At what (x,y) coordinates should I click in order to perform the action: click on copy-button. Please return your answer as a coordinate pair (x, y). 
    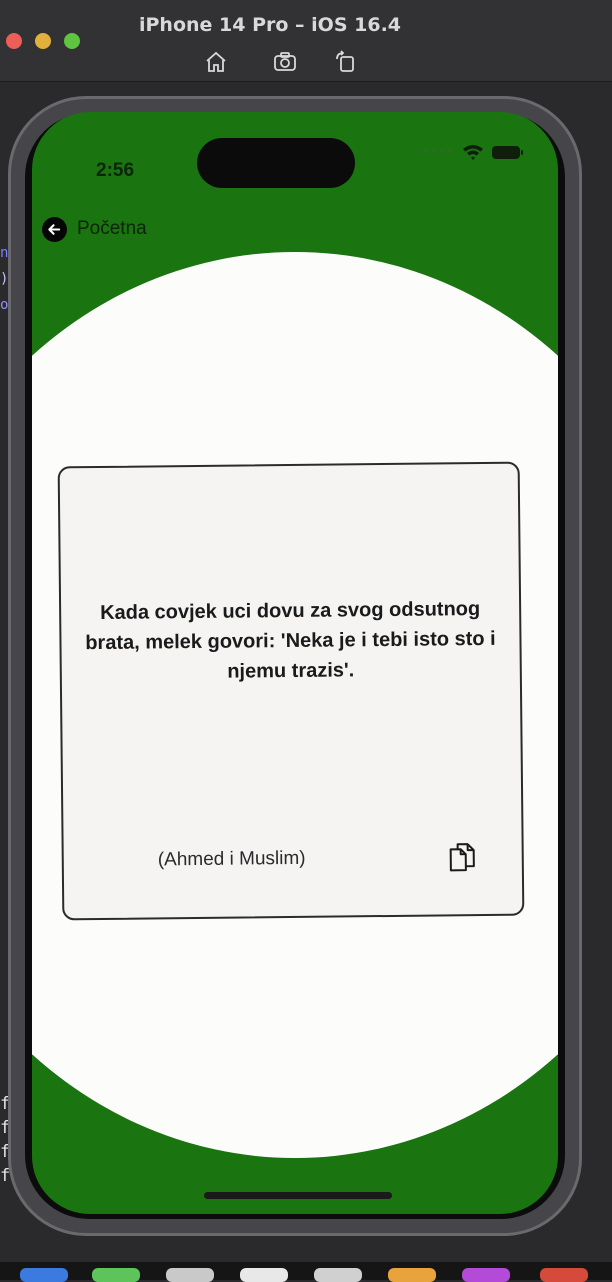
    Looking at the image, I should click on (462, 856).